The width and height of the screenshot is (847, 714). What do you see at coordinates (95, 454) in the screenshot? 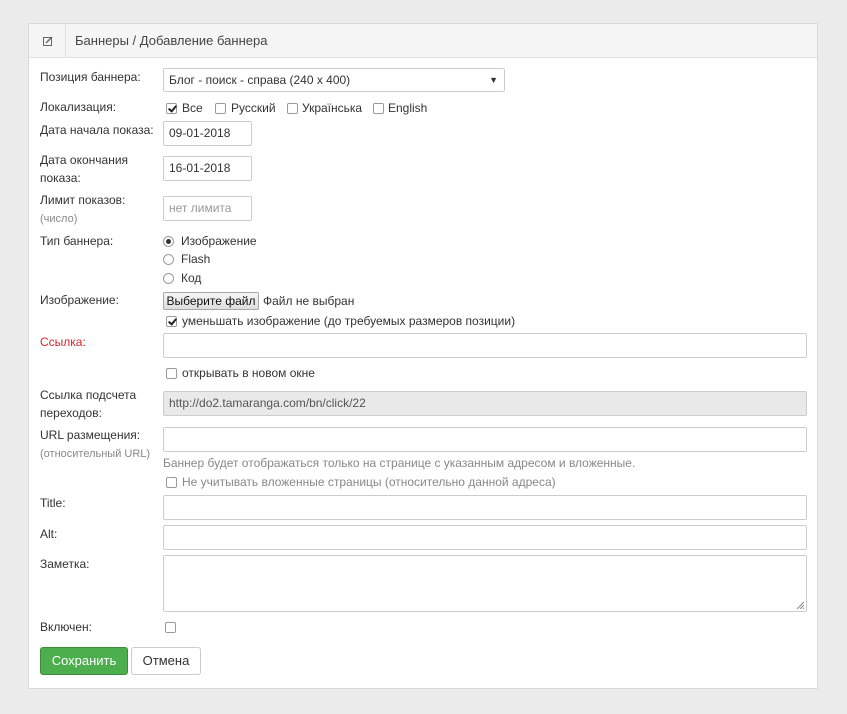
I see `placement-url-sublabel: (относительный URL)` at bounding box center [95, 454].